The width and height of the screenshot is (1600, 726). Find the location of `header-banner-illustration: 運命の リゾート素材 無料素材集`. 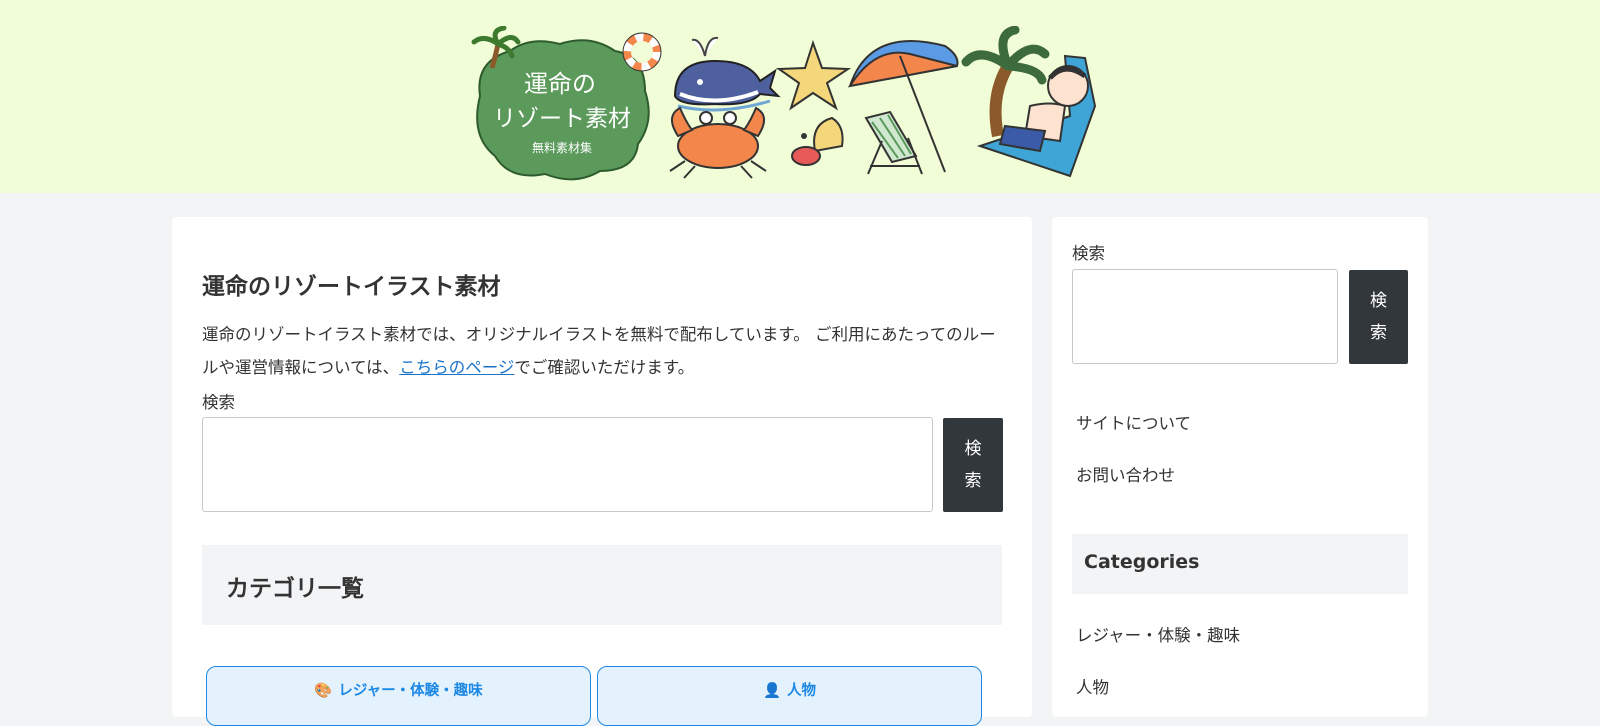

header-banner-illustration: 運命の リゾート素材 無料素材集 is located at coordinates (800, 105).